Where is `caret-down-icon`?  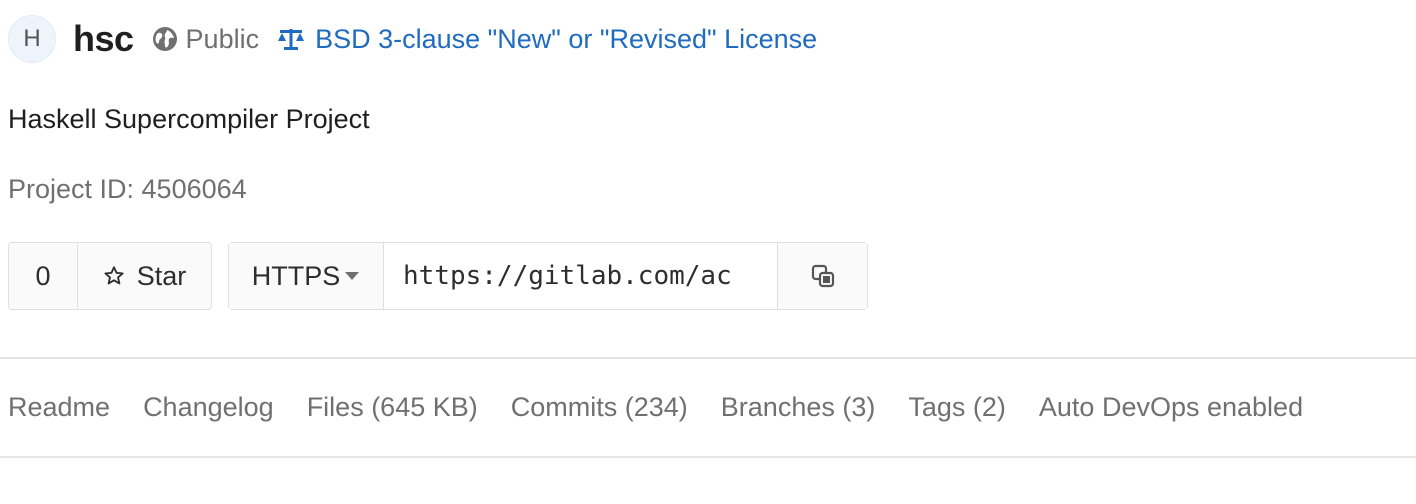 caret-down-icon is located at coordinates (352, 276).